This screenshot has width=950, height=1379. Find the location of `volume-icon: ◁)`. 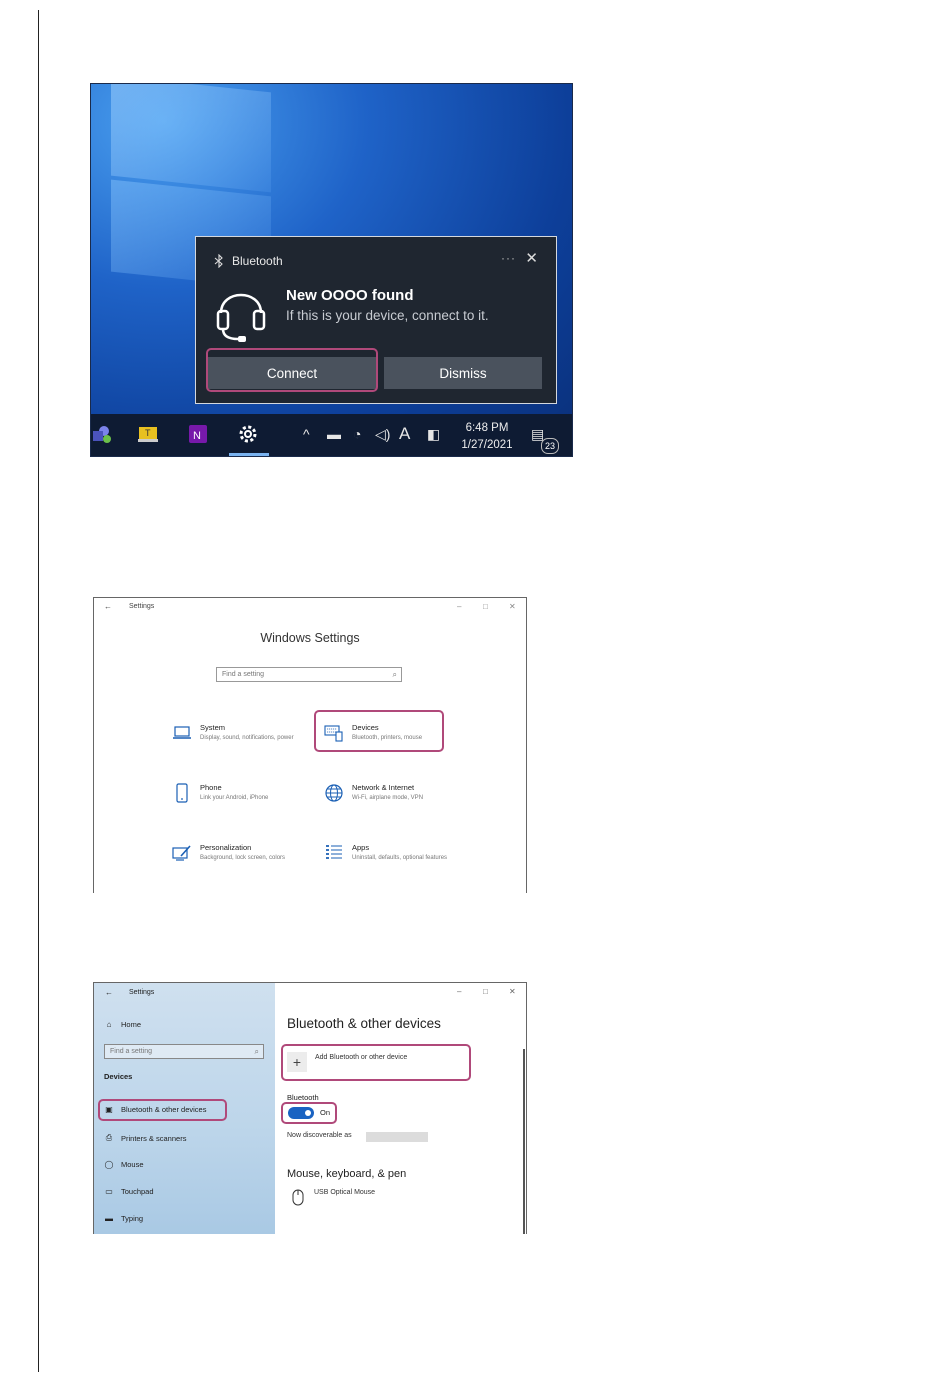

volume-icon: ◁) is located at coordinates (382, 434).